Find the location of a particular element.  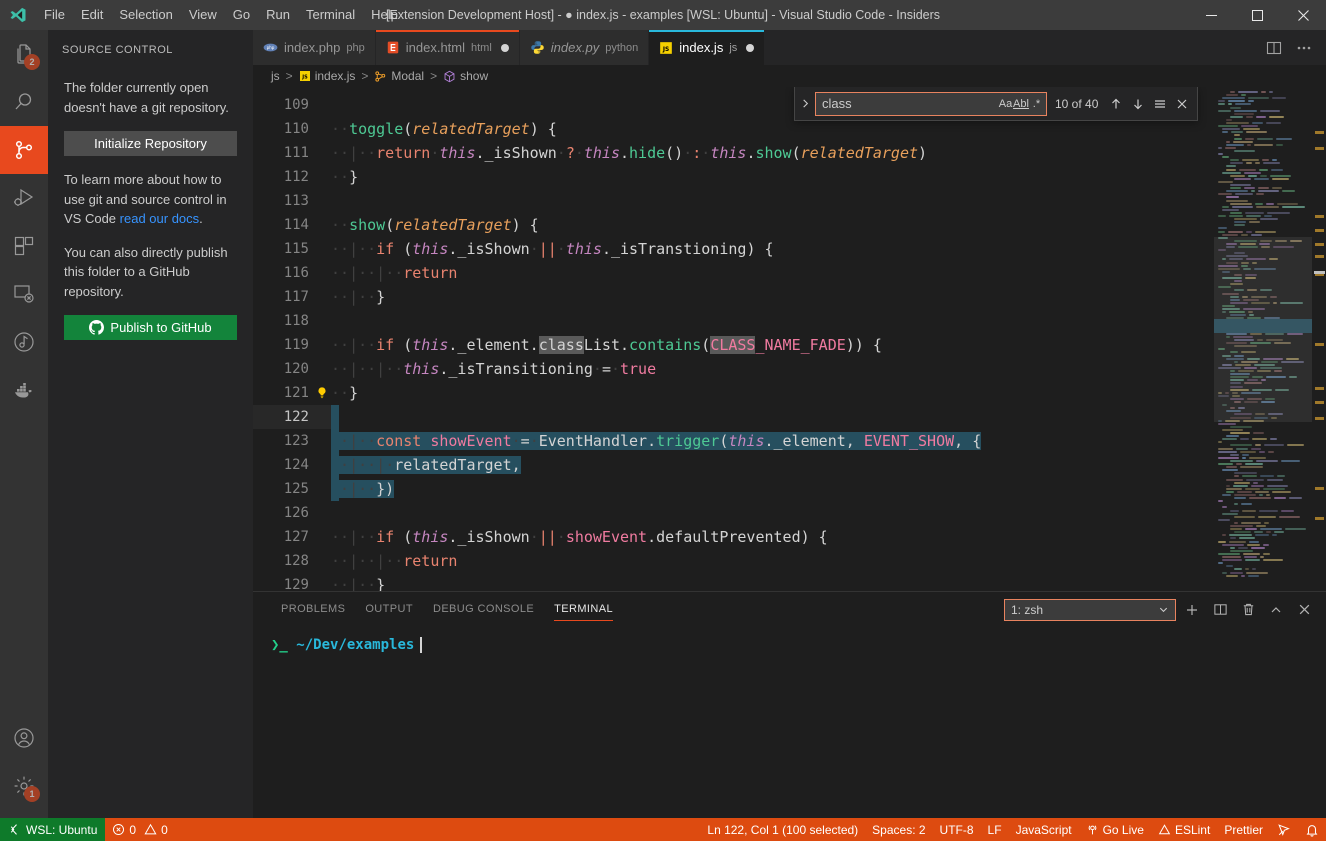

panel-tab-output: OUTPUT is located at coordinates (389, 609).